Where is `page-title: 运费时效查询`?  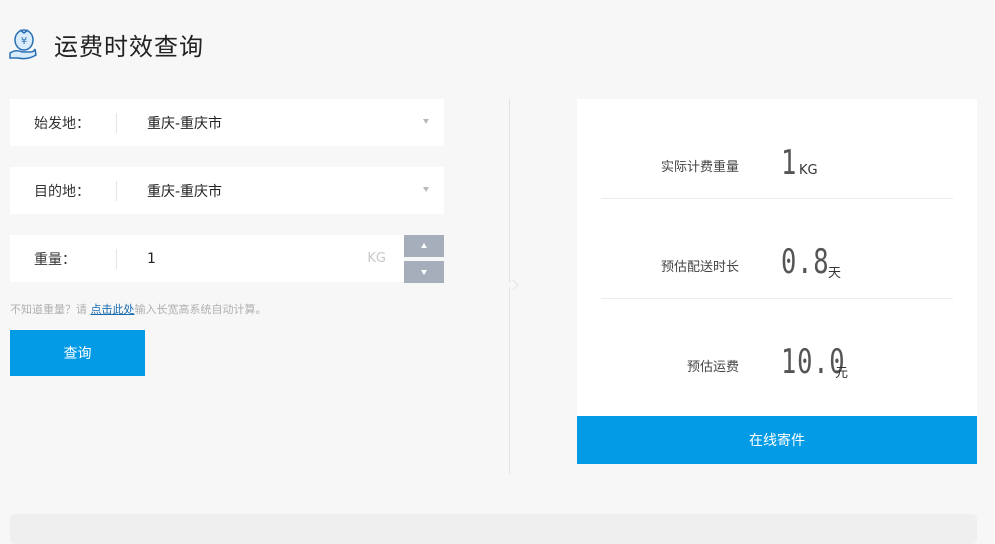 page-title: 运费时效查询 is located at coordinates (129, 46).